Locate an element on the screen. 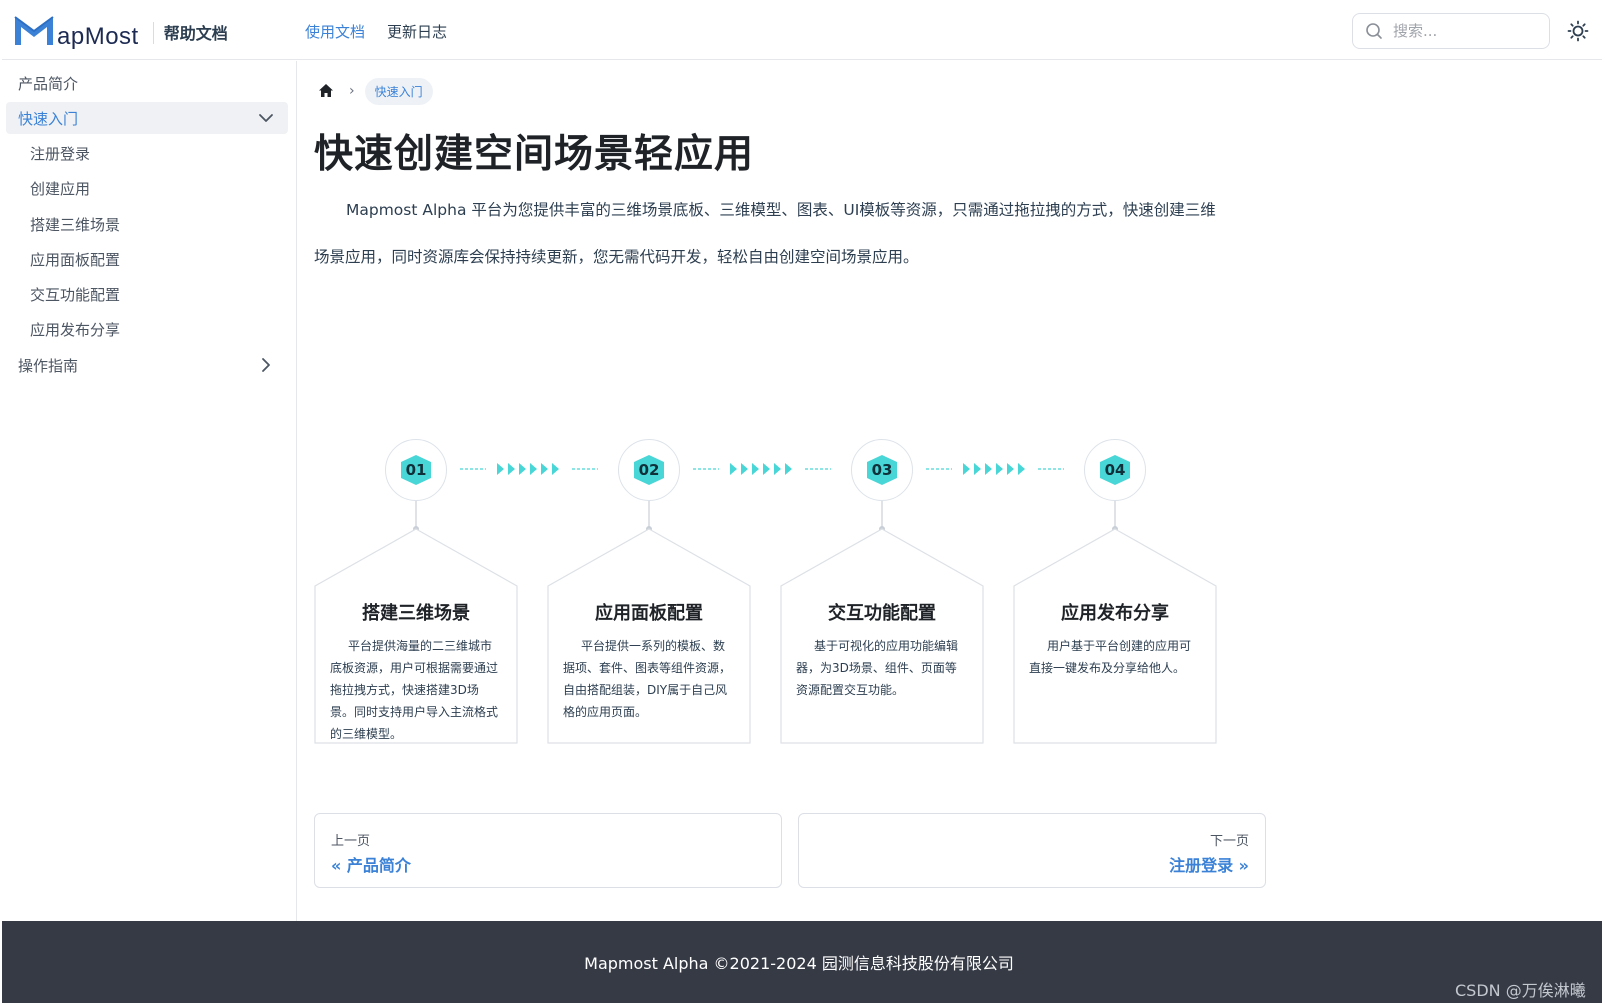  sidebar-item-product-intro: 产品简介 is located at coordinates (147, 83).